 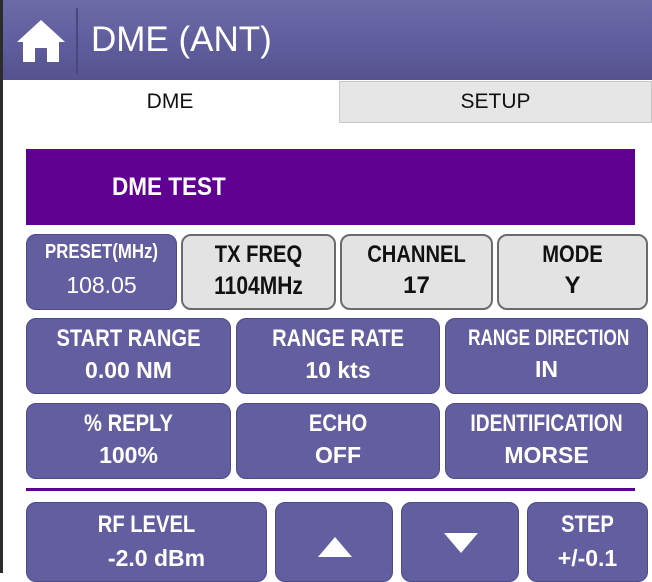 I want to click on tx-freq-button: TX FREQ 1104MHz, so click(x=258, y=272).